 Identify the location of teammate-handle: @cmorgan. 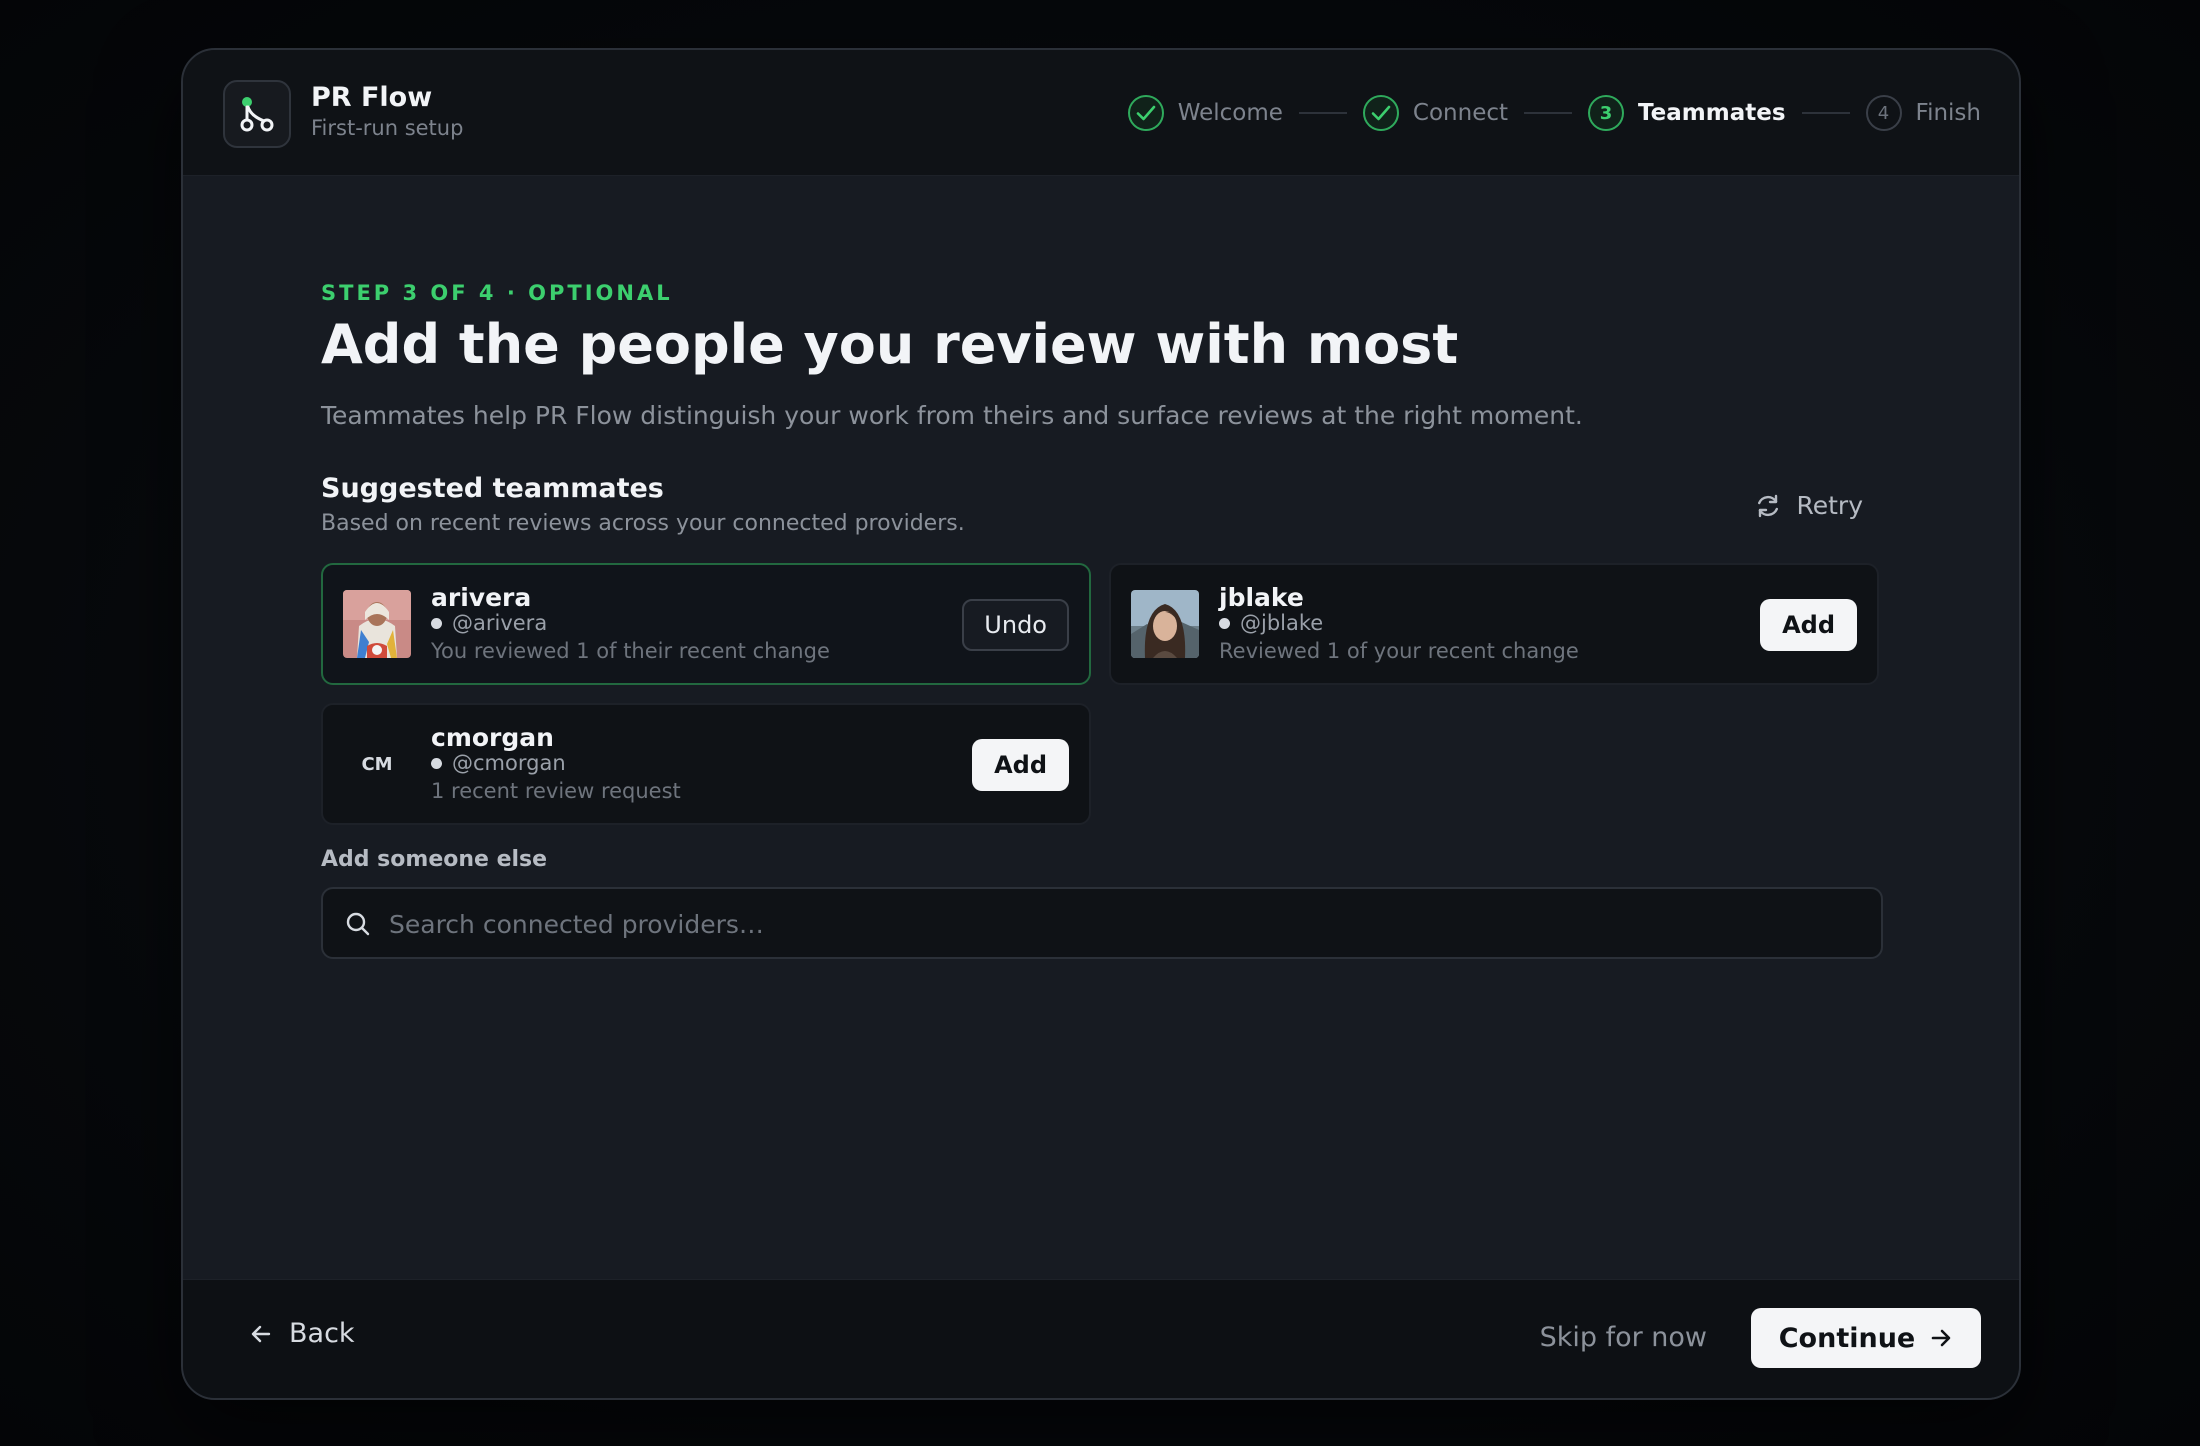
(498, 763).